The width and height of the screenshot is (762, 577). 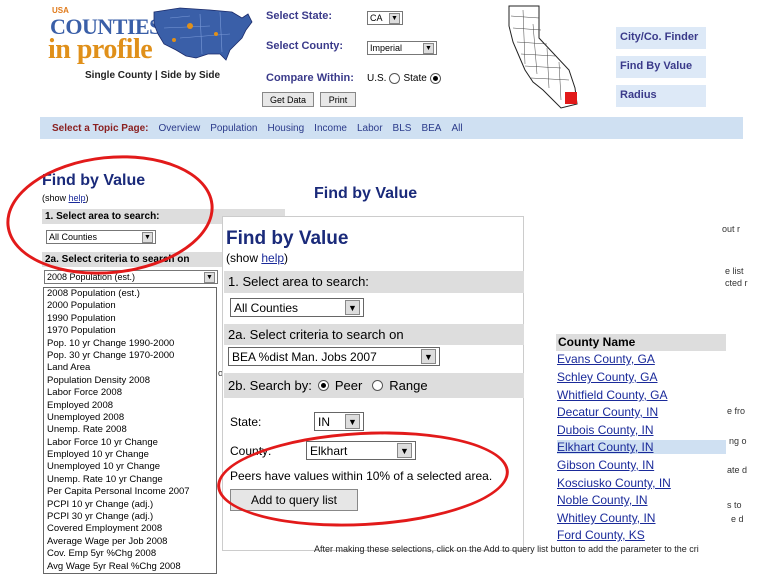 I want to click on list-item: 2000 Population, so click(x=131, y=306).